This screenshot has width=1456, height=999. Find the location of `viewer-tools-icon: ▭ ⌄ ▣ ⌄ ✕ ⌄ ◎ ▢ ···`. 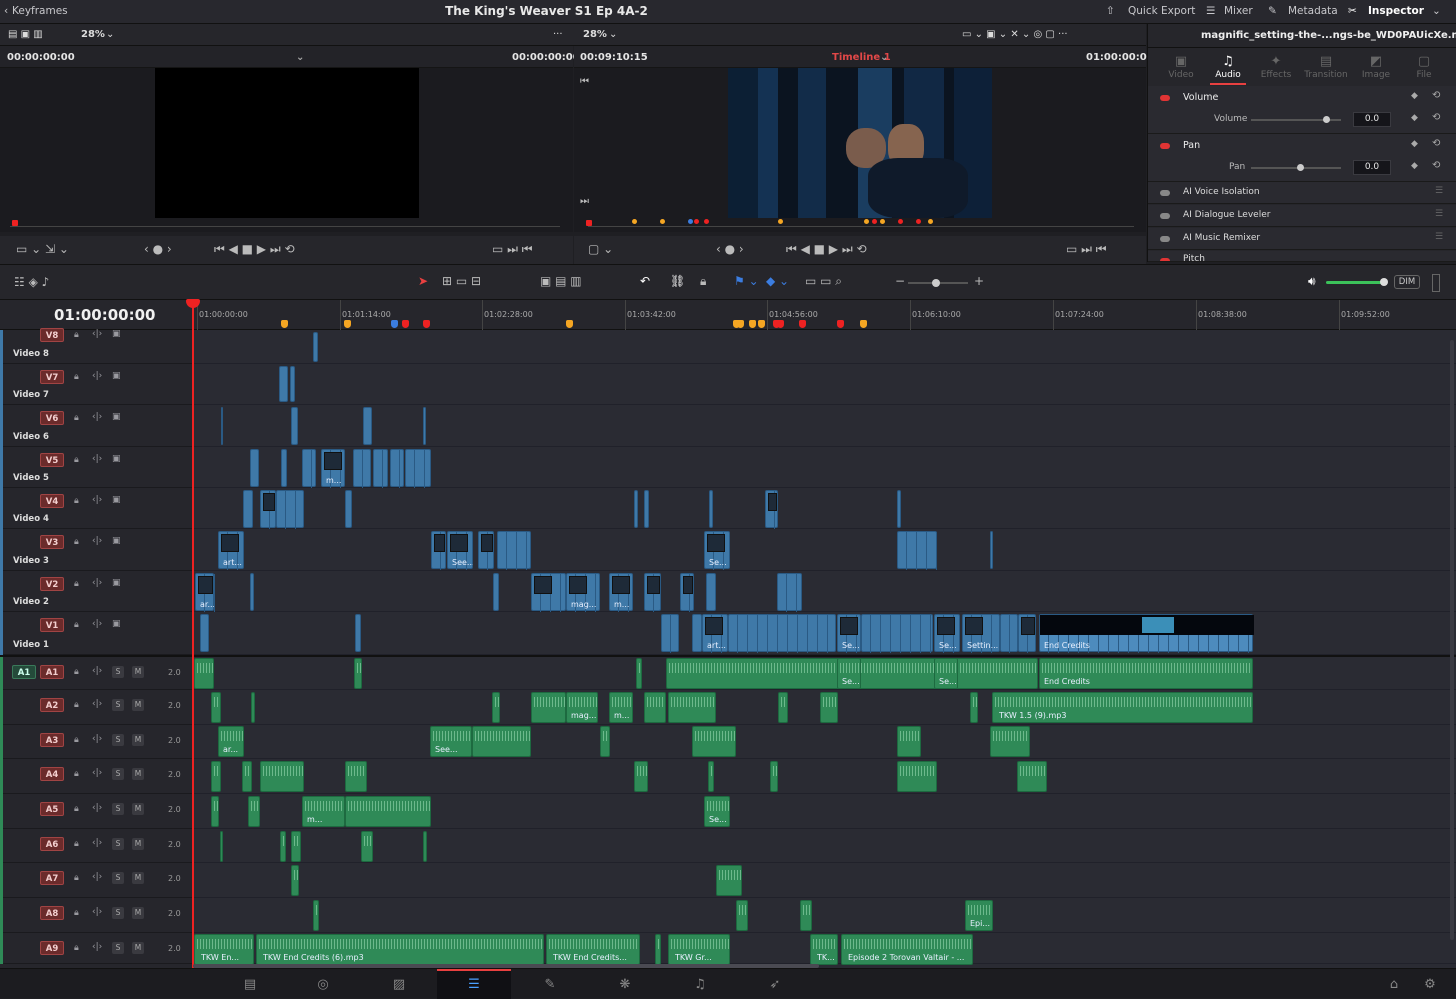

viewer-tools-icon: ▭ ⌄ ▣ ⌄ ✕ ⌄ ◎ ▢ ··· is located at coordinates (1015, 34).